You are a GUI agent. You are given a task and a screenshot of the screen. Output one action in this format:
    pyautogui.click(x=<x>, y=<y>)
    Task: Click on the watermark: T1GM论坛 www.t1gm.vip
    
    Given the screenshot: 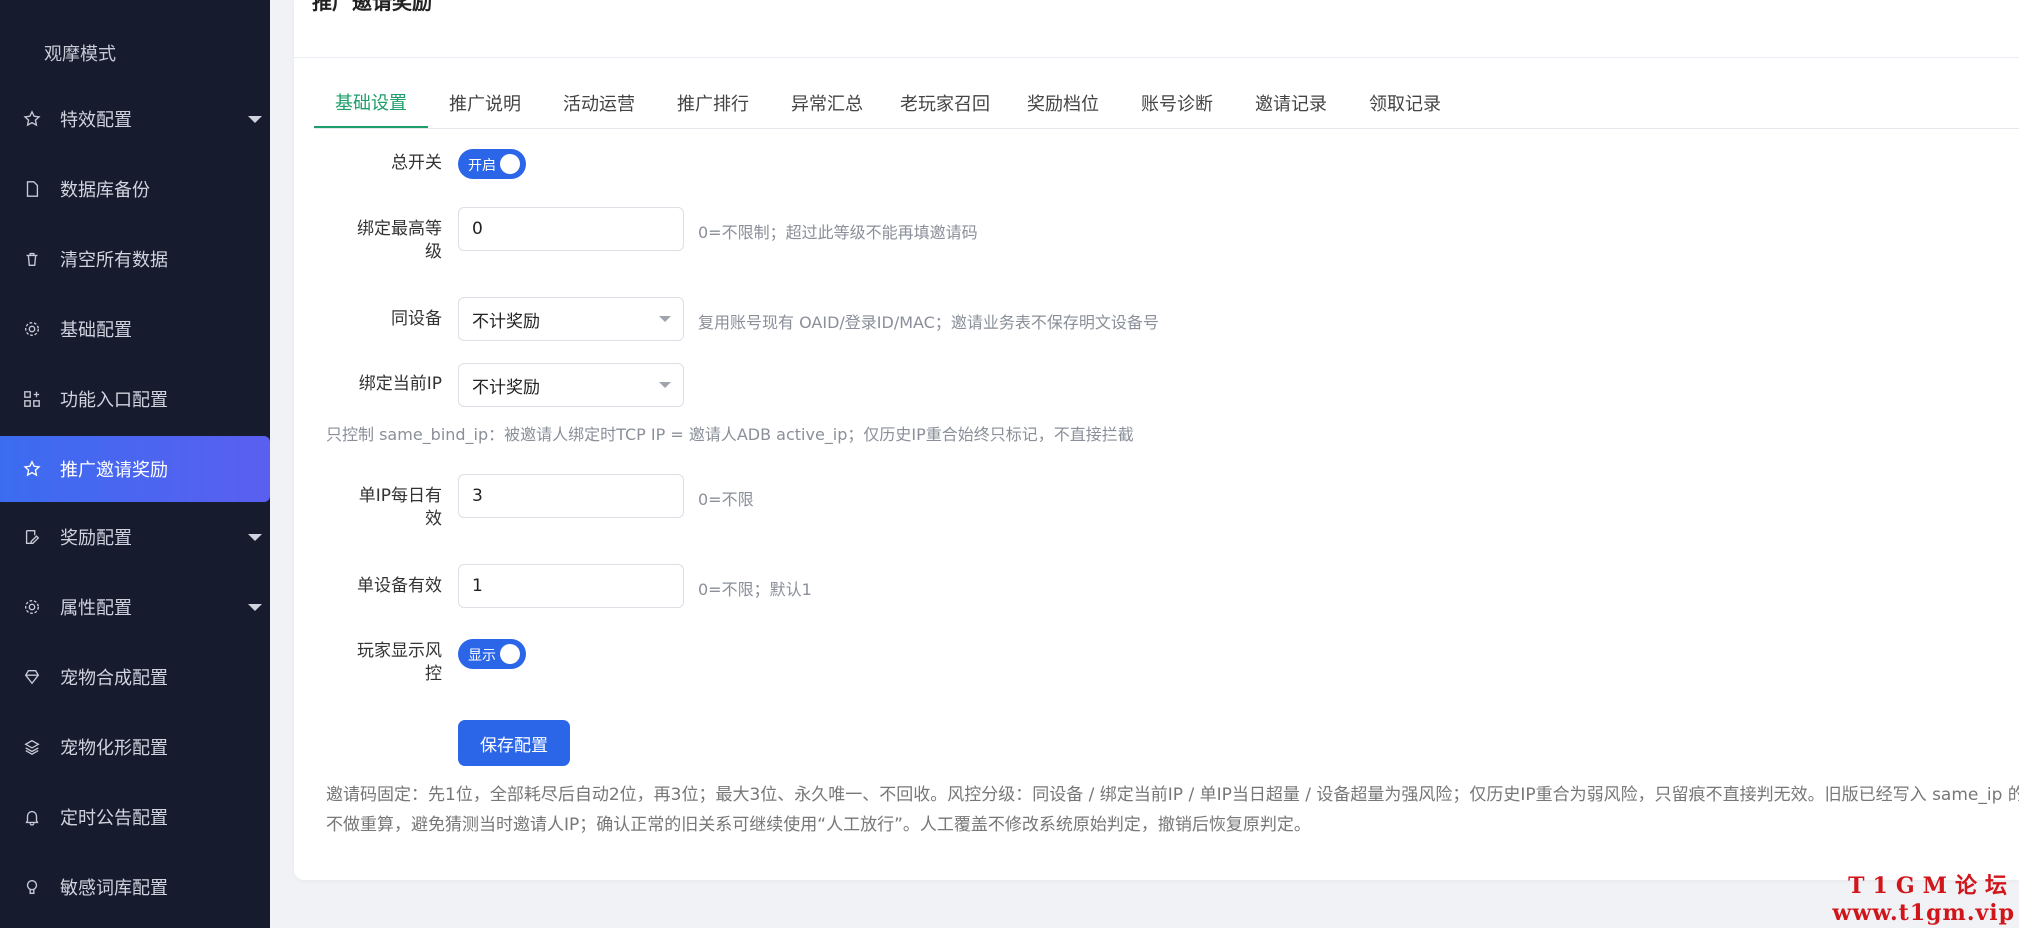 What is the action you would take?
    pyautogui.click(x=1923, y=899)
    